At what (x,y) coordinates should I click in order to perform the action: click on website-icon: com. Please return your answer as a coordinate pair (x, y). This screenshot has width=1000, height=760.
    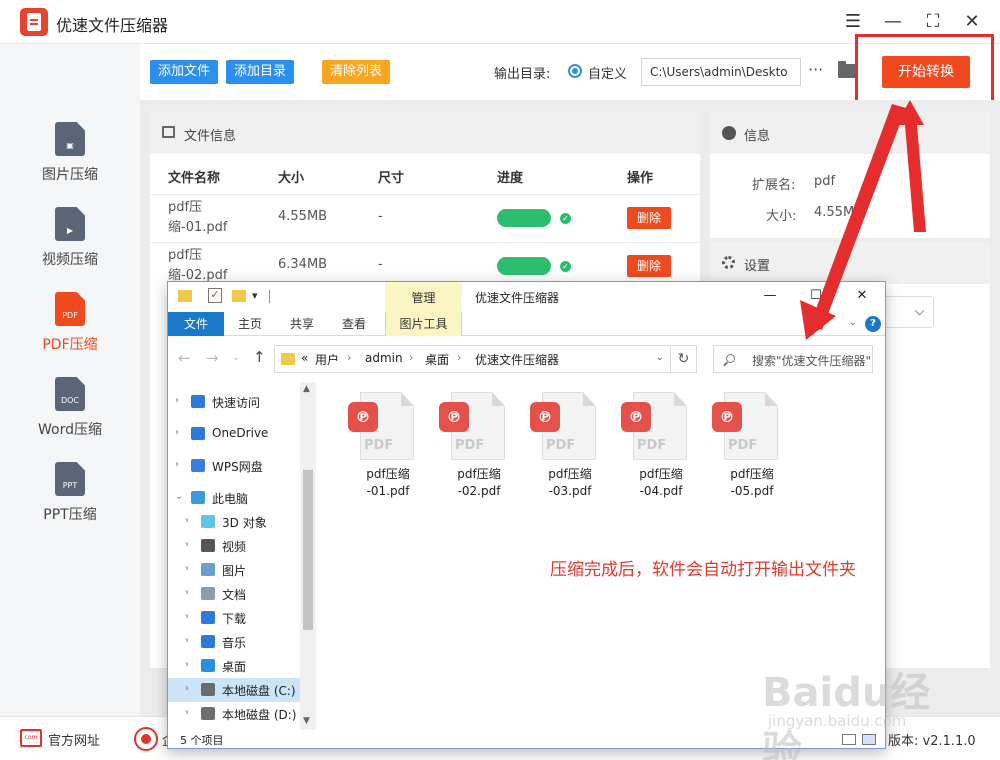
    Looking at the image, I should click on (31, 738).